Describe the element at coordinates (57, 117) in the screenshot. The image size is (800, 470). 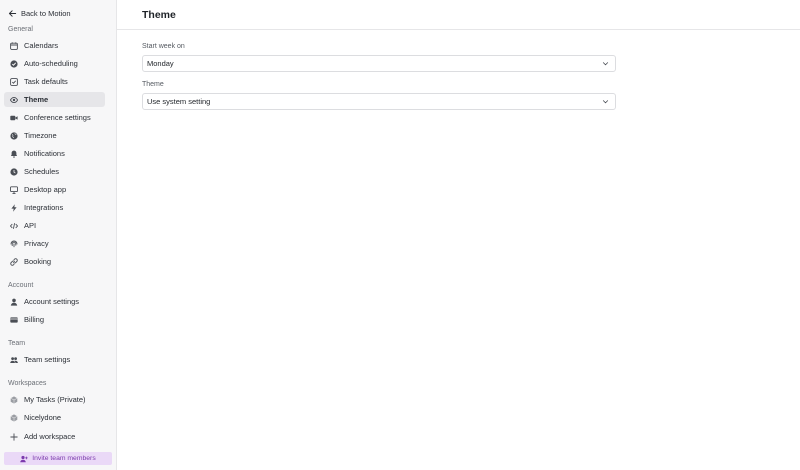
I see `sidebar-item-label: Conference settings` at that location.